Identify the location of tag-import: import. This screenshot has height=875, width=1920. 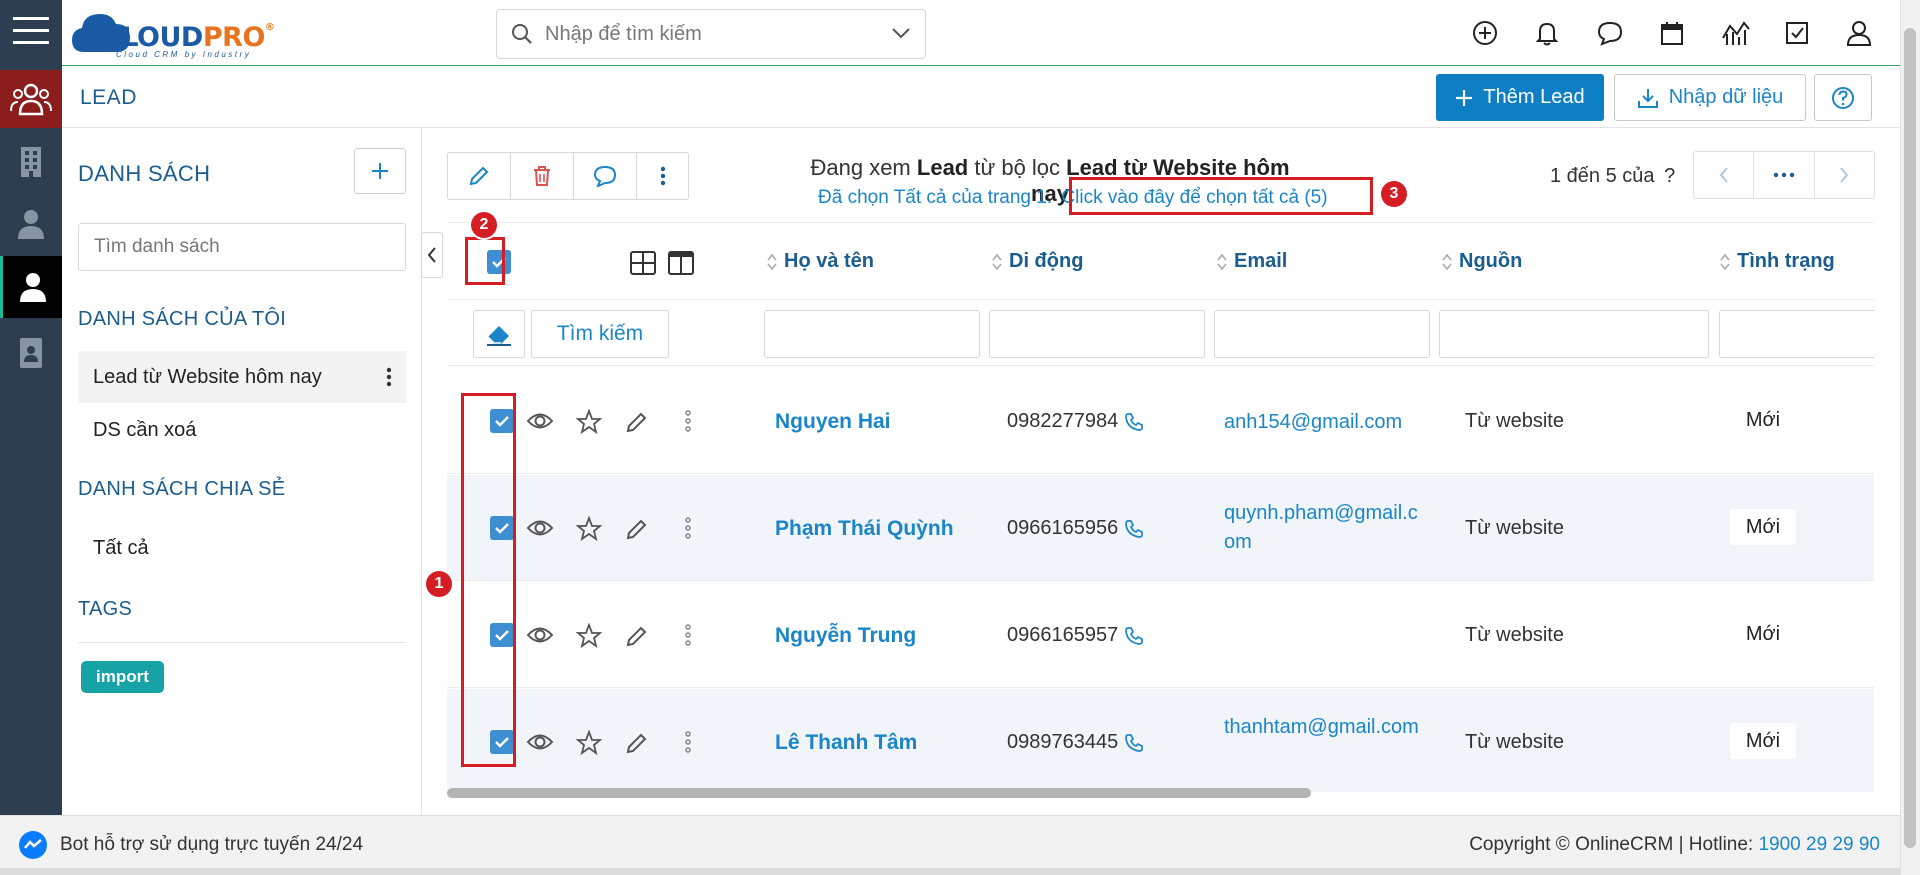
(122, 677).